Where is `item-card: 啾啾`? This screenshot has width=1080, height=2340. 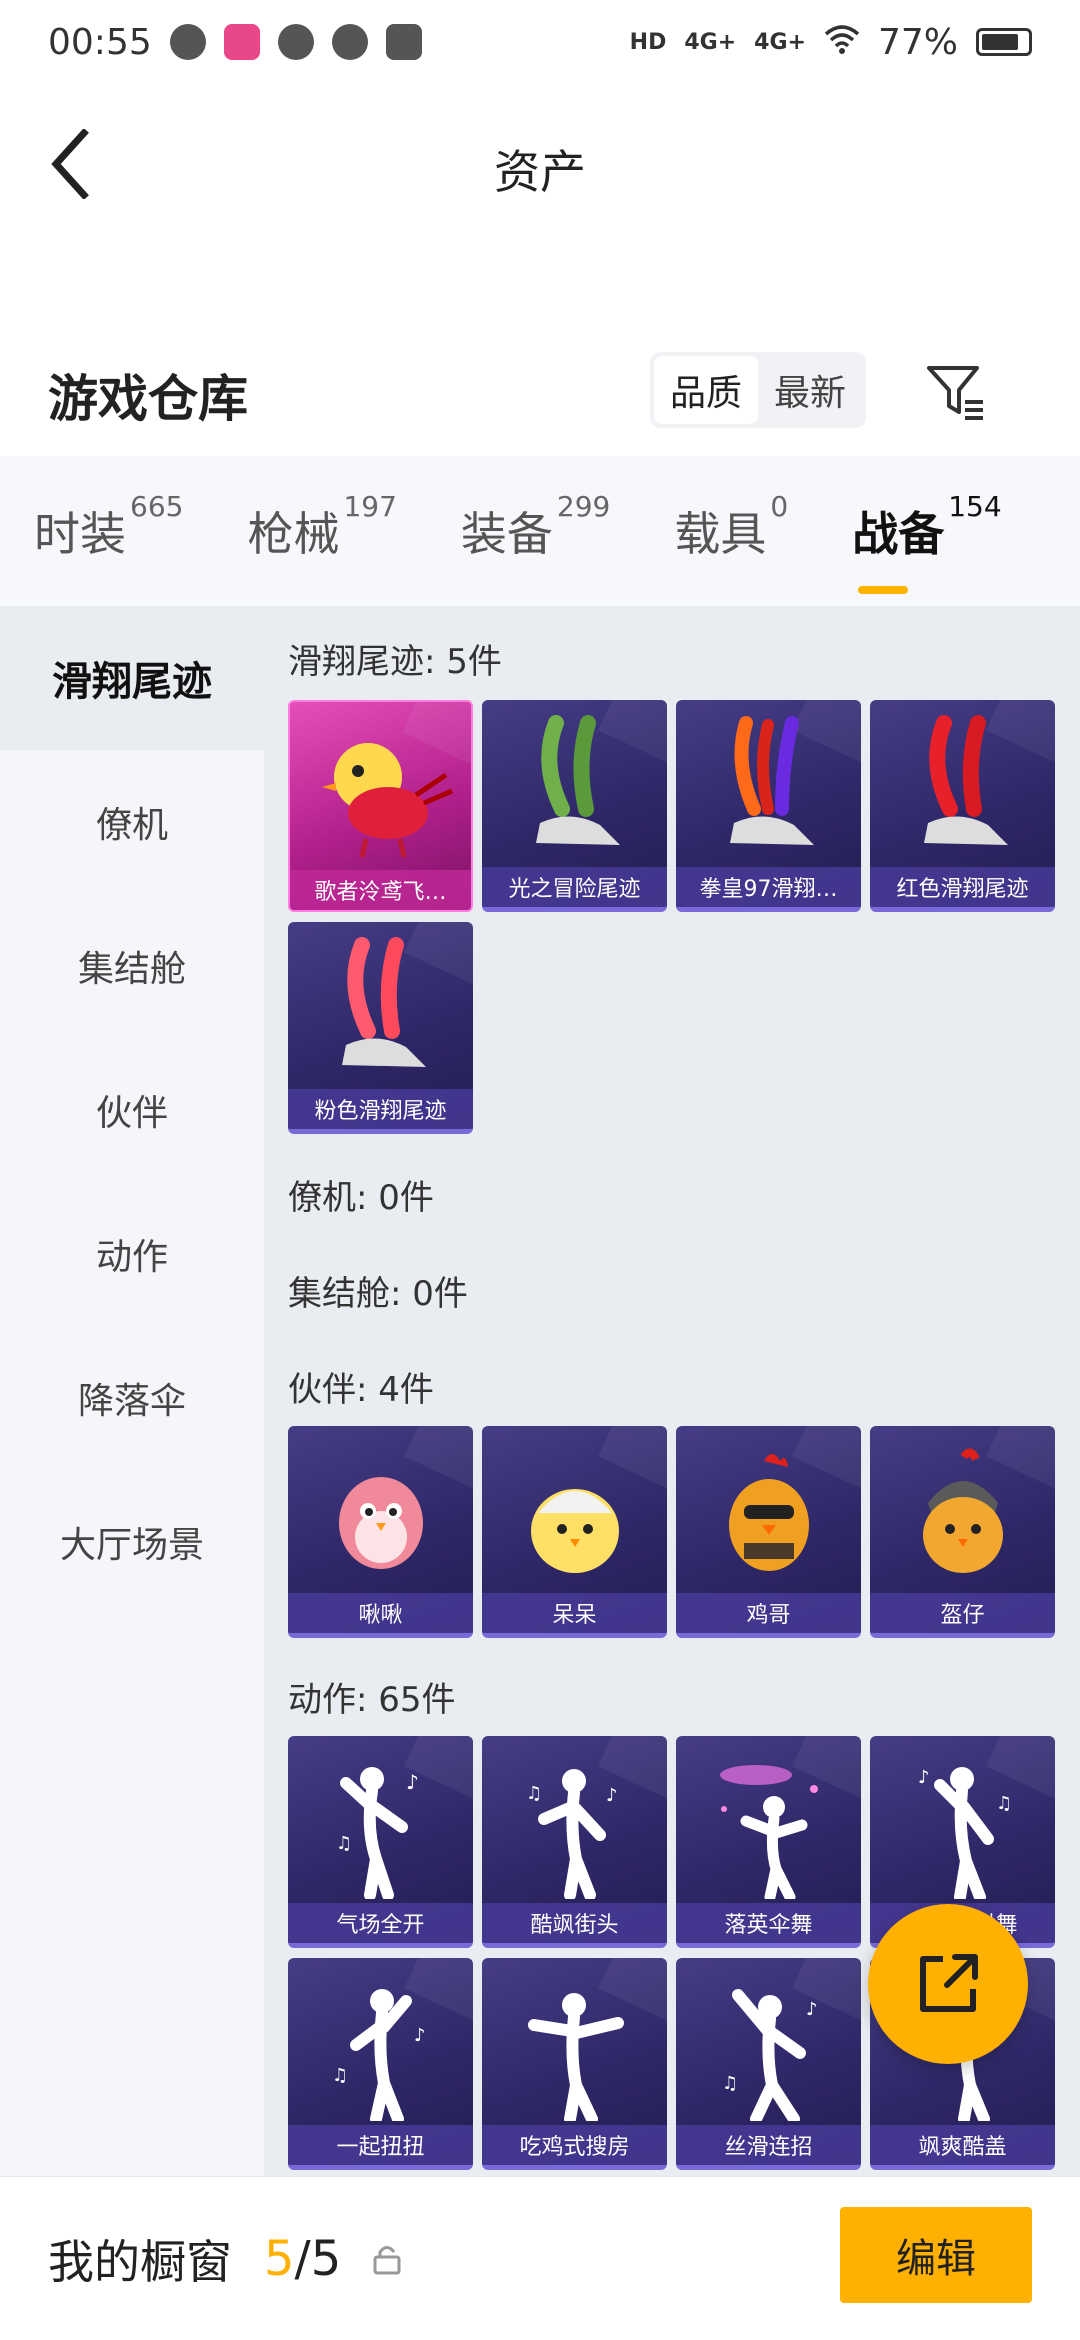
item-card: 啾啾 is located at coordinates (380, 1532).